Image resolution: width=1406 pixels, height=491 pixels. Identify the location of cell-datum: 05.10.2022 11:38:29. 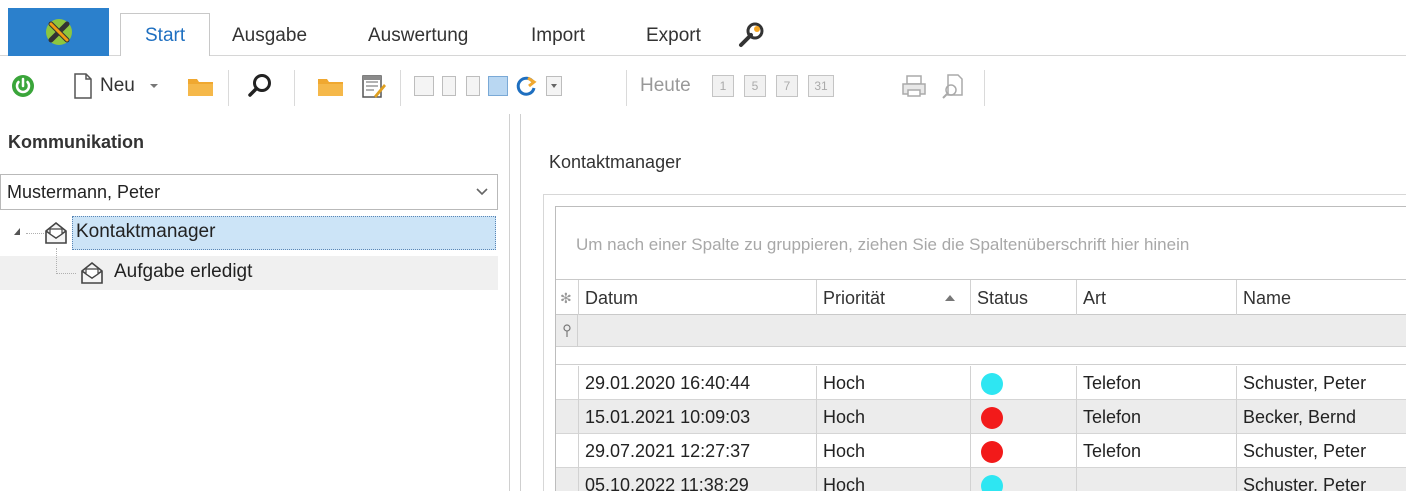
(697, 479).